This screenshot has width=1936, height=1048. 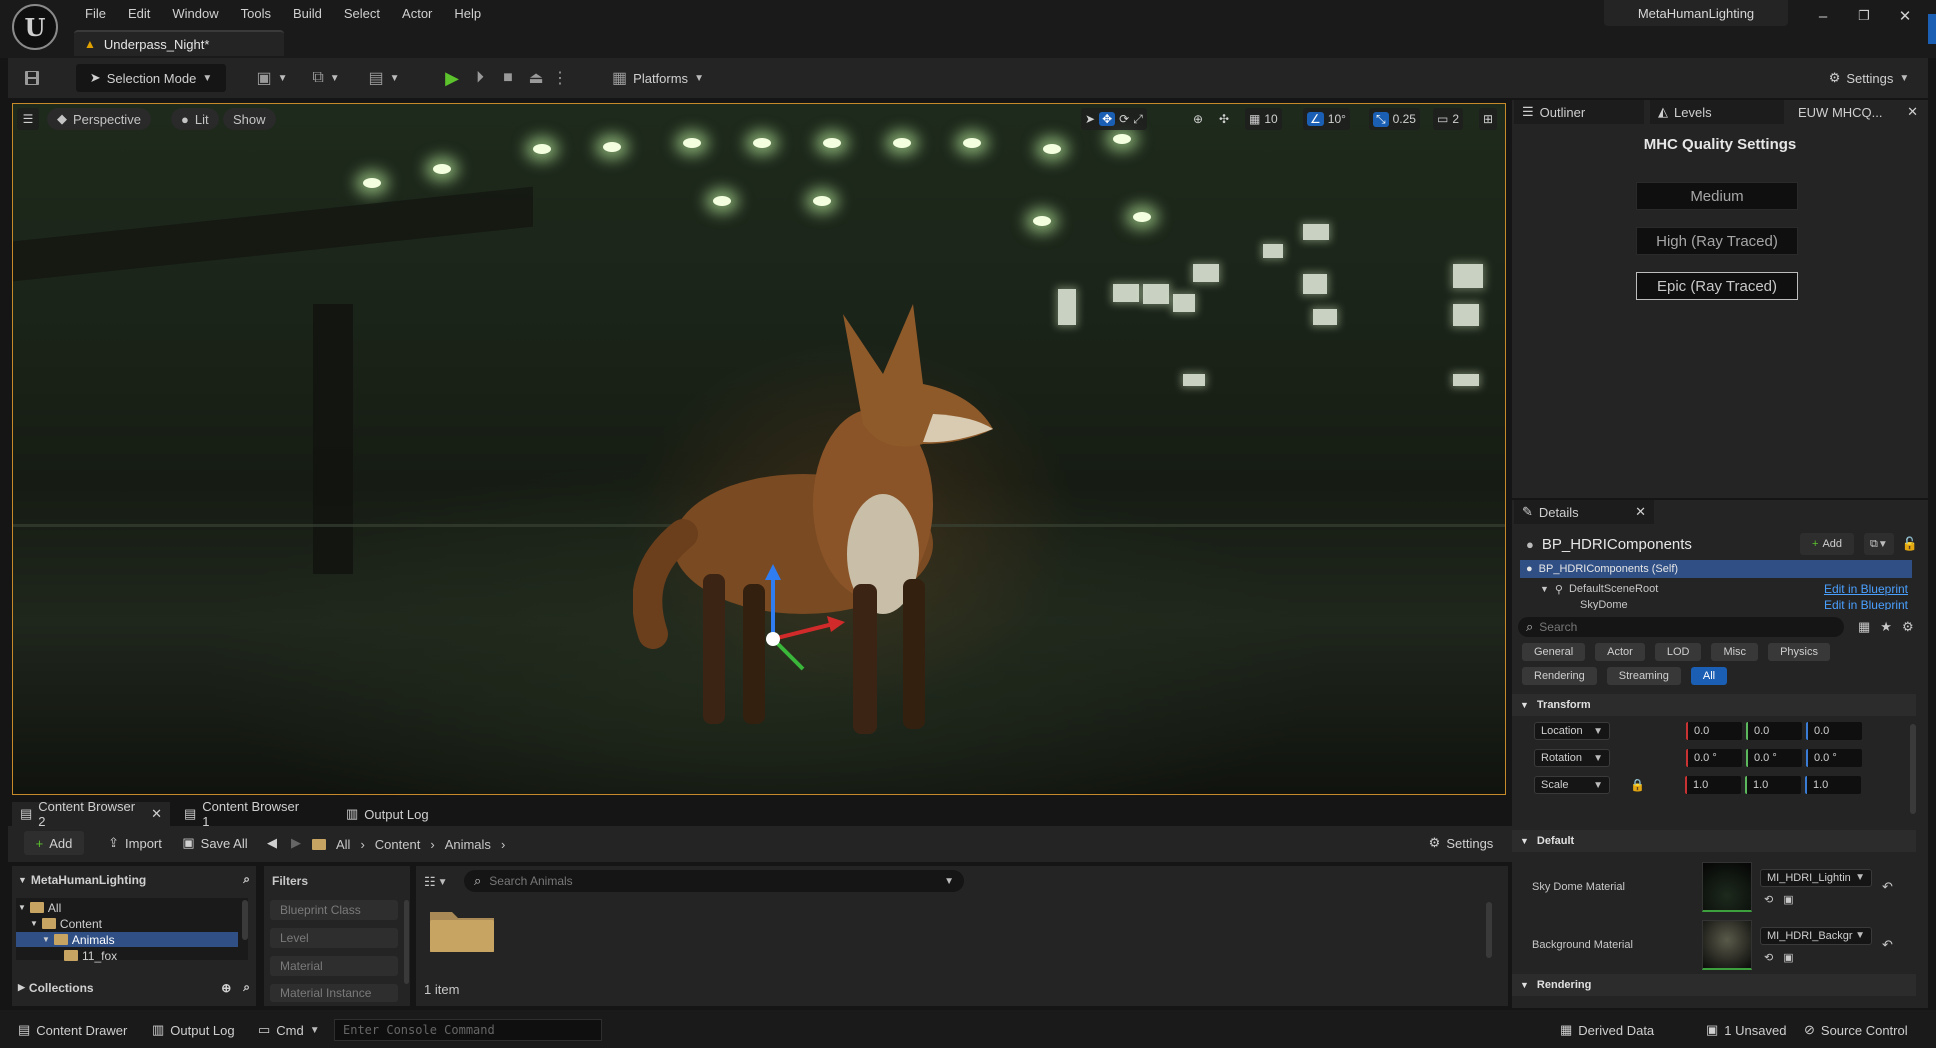 I want to click on tree-scrollbar, so click(x=245, y=920).